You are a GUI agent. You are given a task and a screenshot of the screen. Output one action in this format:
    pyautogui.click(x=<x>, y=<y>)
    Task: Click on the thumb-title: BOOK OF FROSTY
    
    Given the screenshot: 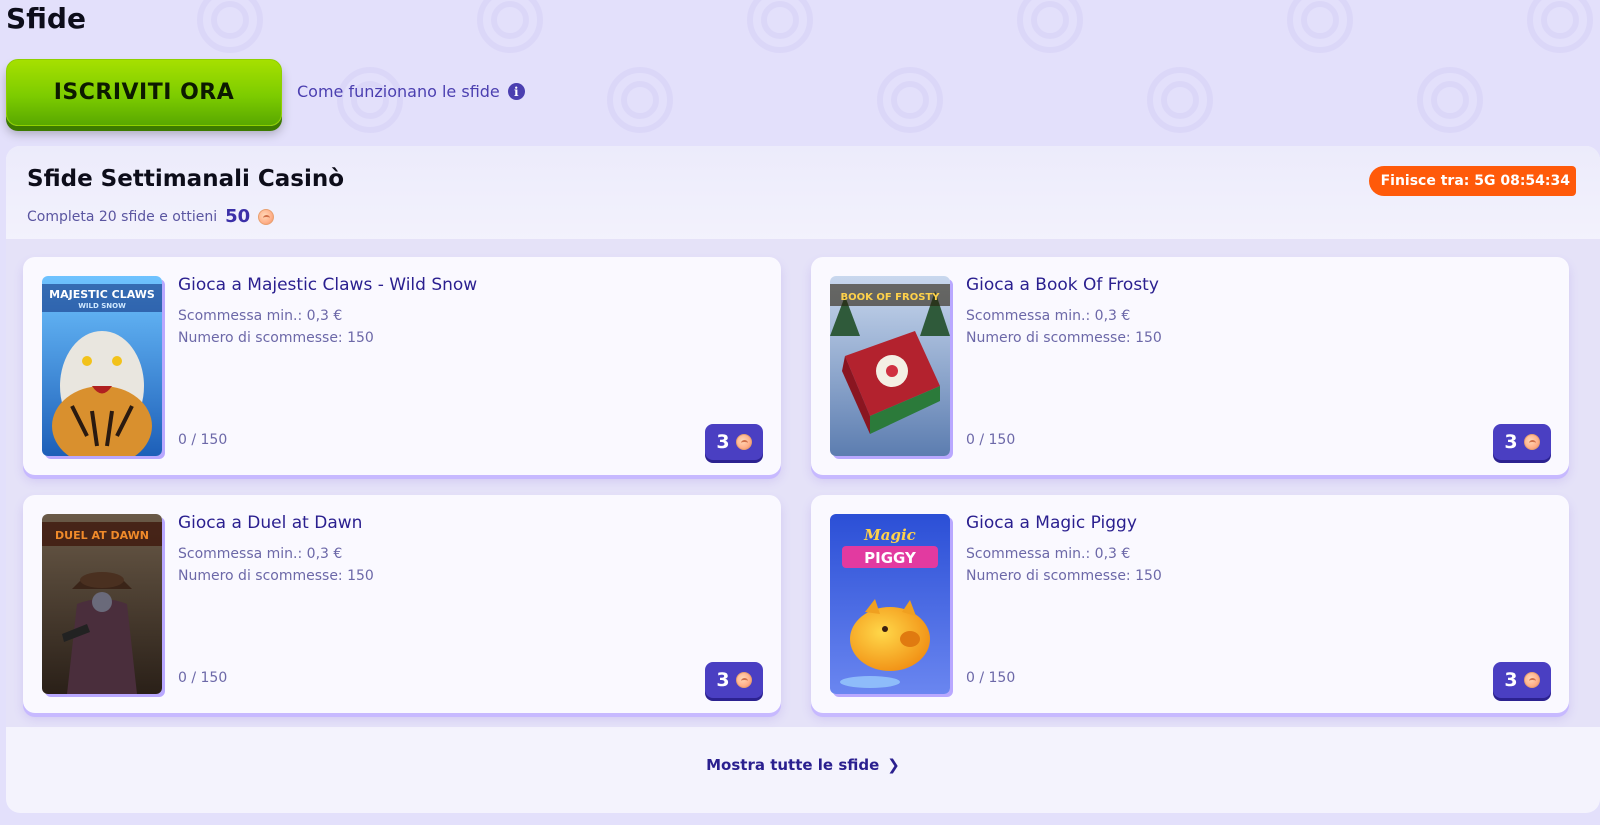 What is the action you would take?
    pyautogui.click(x=891, y=297)
    